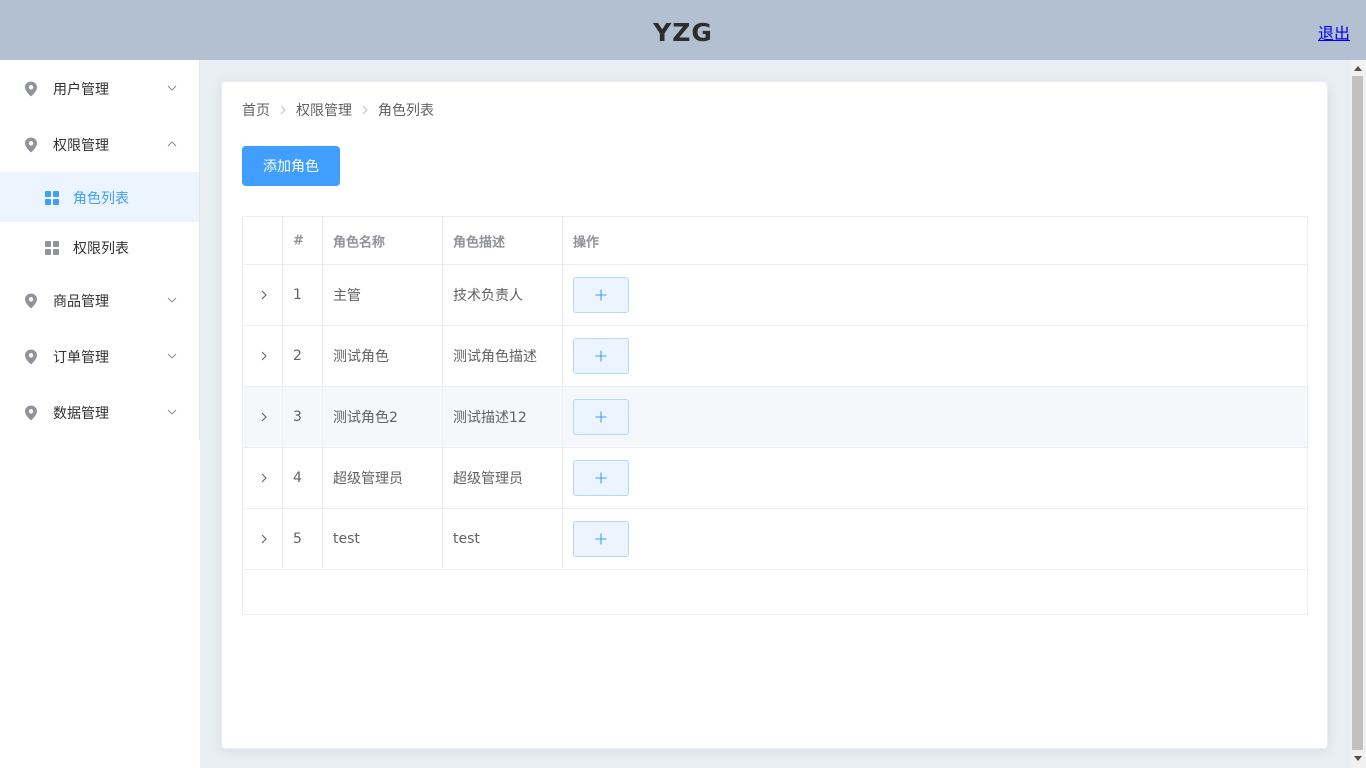 The width and height of the screenshot is (1366, 768). What do you see at coordinates (298, 240) in the screenshot?
I see `header-index: #` at bounding box center [298, 240].